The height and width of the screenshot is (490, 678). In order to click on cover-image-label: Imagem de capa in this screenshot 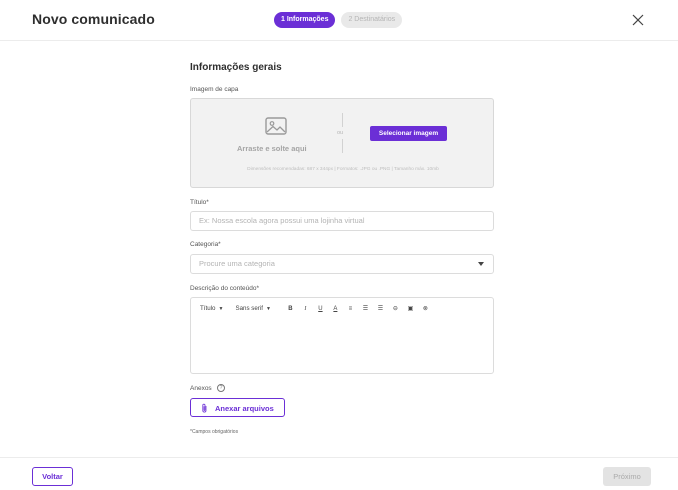, I will do `click(214, 89)`.